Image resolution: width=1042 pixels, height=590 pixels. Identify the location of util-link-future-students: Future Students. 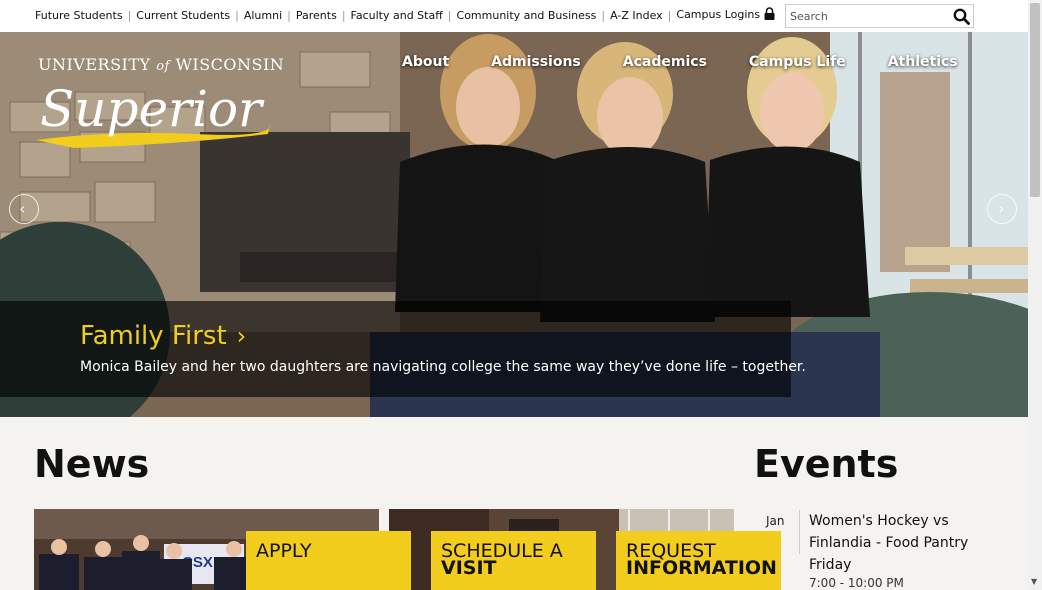
(79, 15).